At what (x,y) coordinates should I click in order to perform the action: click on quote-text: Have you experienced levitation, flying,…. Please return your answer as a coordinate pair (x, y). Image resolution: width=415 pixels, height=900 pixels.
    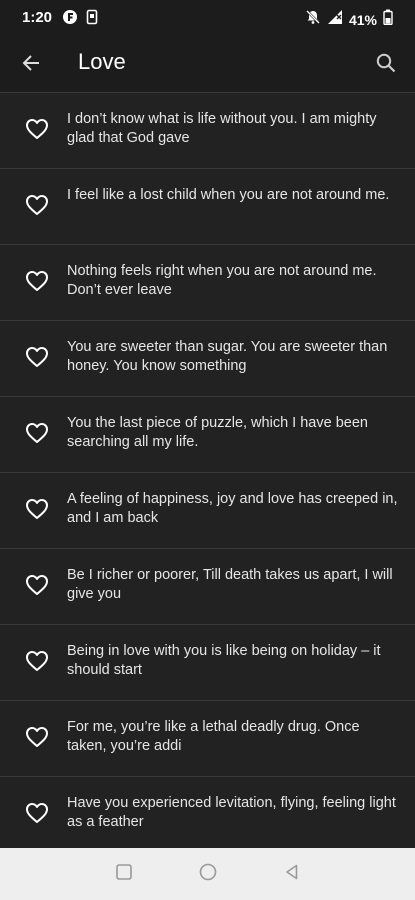
    Looking at the image, I should click on (231, 812).